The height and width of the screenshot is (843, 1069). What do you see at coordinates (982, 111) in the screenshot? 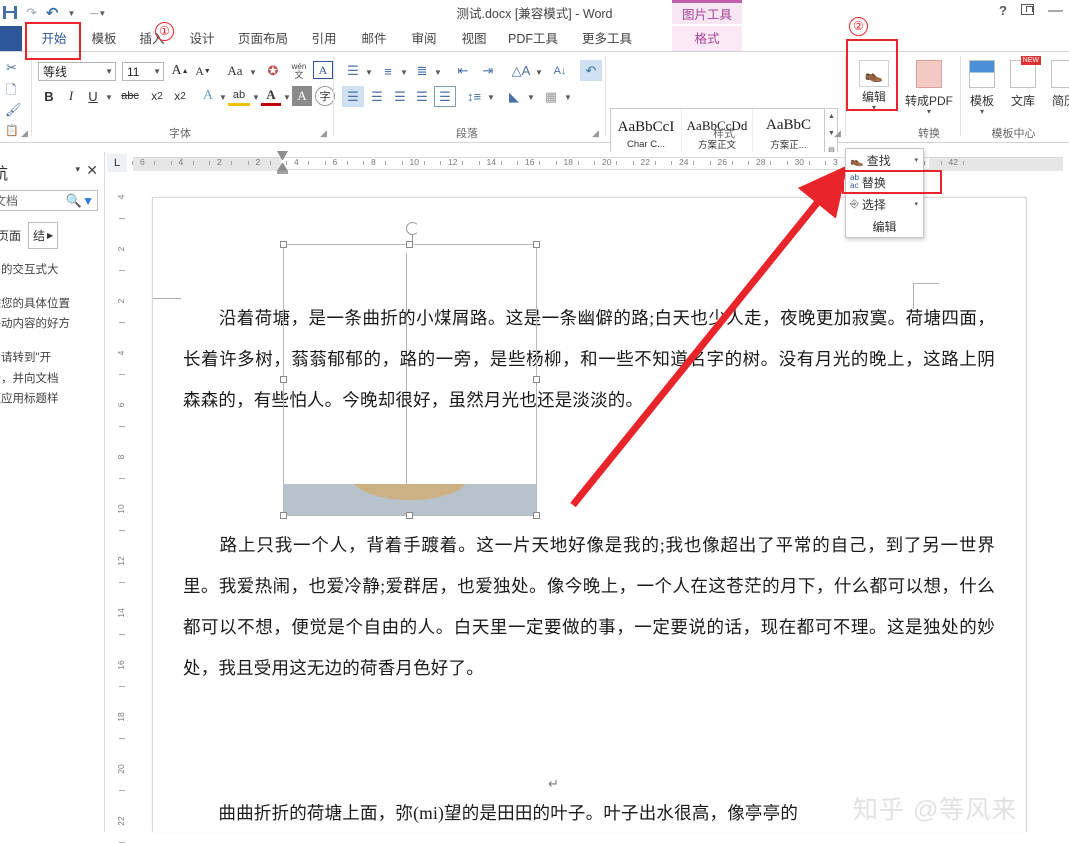
I see `template-caret-icon: ▾` at bounding box center [982, 111].